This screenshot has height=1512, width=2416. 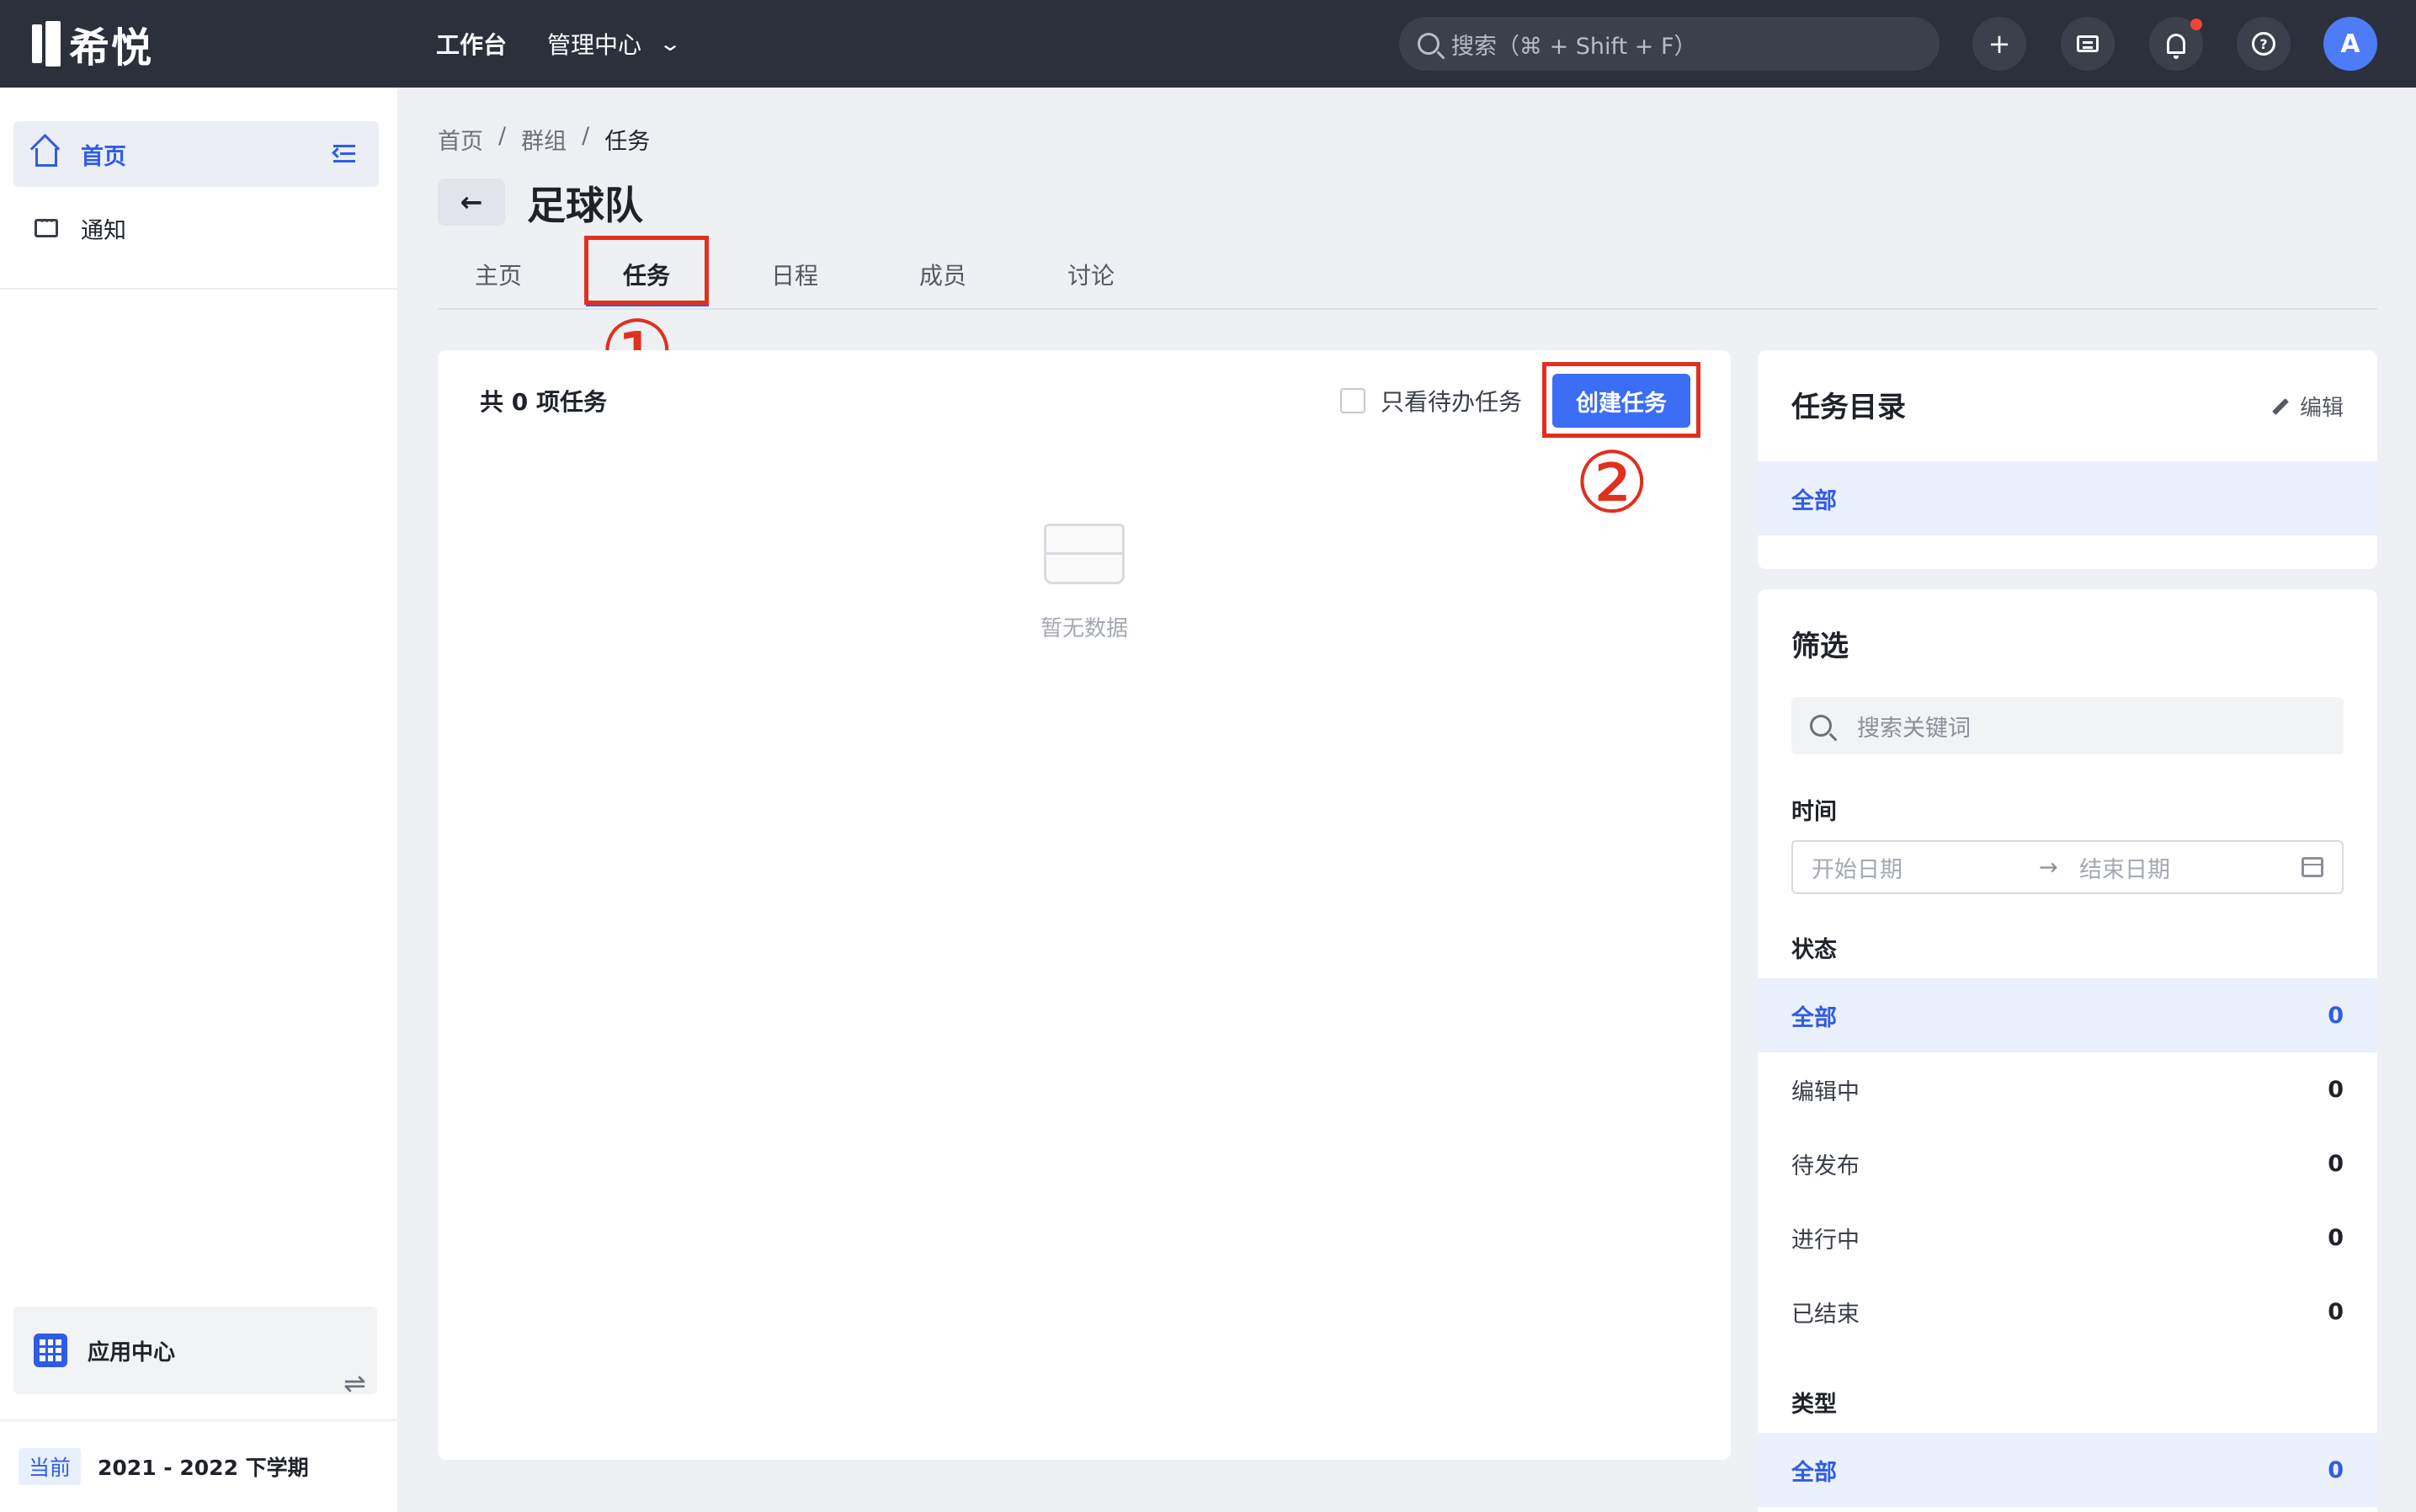 What do you see at coordinates (2068, 1470) in the screenshot?
I see `type-filter-all: 全部 0` at bounding box center [2068, 1470].